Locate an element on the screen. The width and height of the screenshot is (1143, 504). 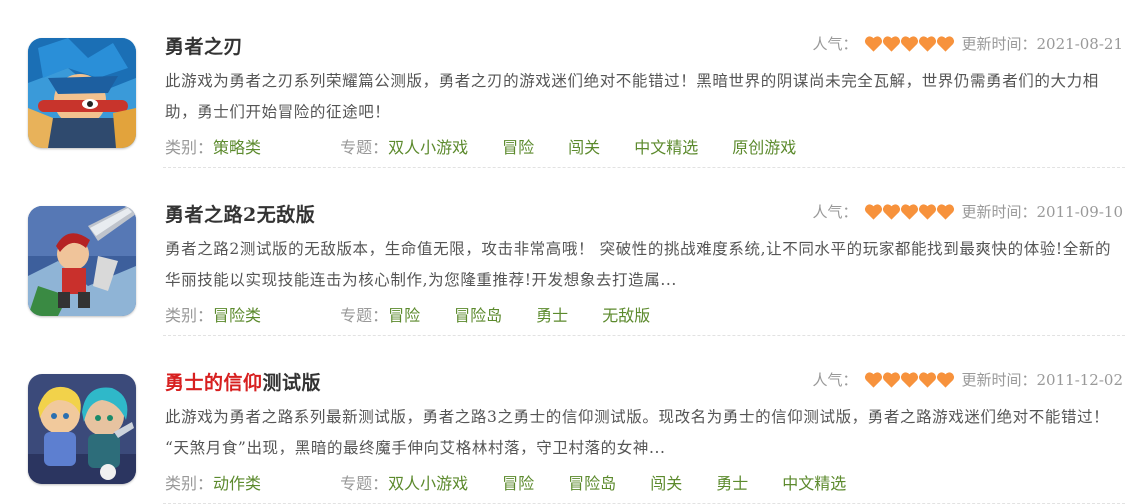
game-title-text: 勇者之刃 is located at coordinates (204, 47).